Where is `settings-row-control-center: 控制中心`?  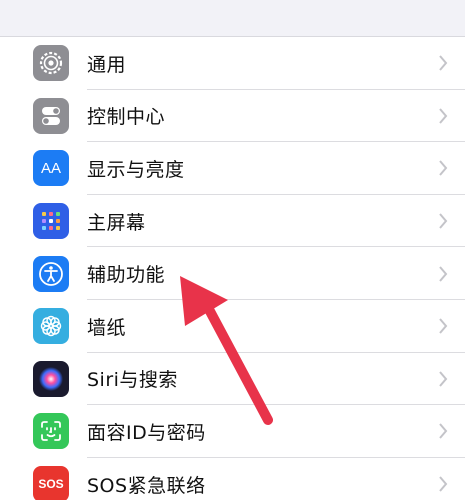 settings-row-control-center: 控制中心 is located at coordinates (232, 116).